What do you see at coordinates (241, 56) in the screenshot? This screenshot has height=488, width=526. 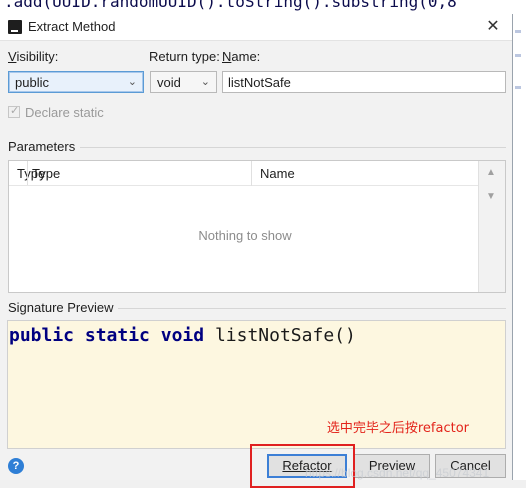 I see `name-label: Name:` at bounding box center [241, 56].